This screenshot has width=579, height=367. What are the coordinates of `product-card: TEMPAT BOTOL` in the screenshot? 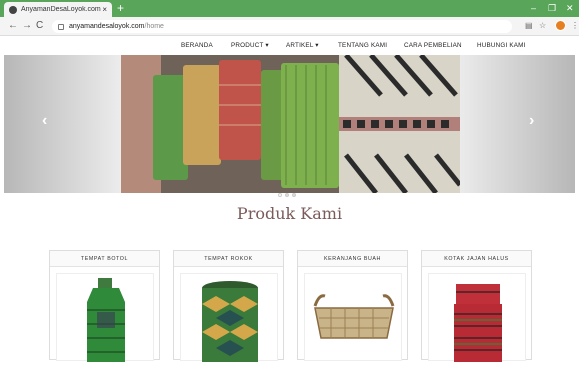 It's located at (104, 306).